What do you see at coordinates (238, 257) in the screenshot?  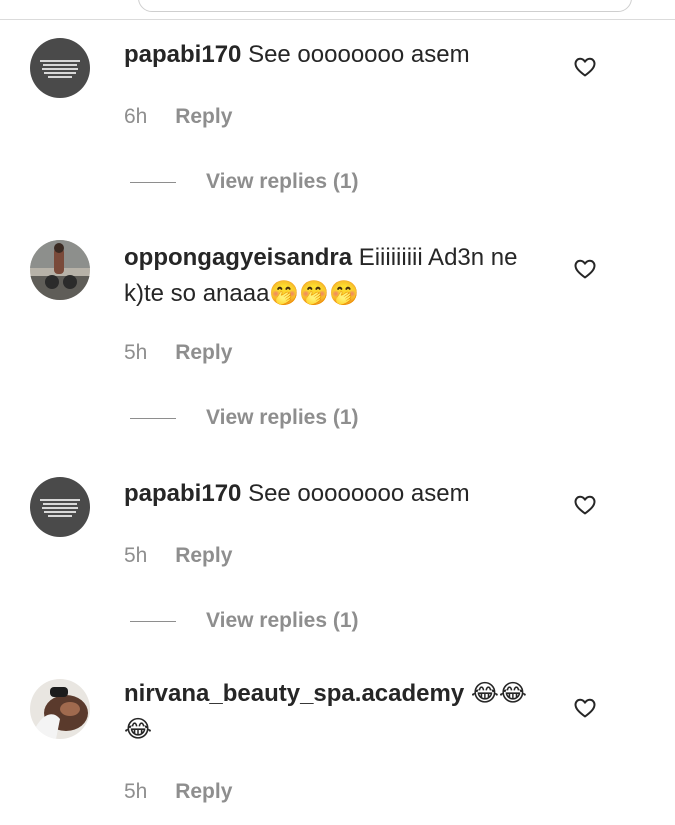 I see `comment-username: oppongagyeisandra` at bounding box center [238, 257].